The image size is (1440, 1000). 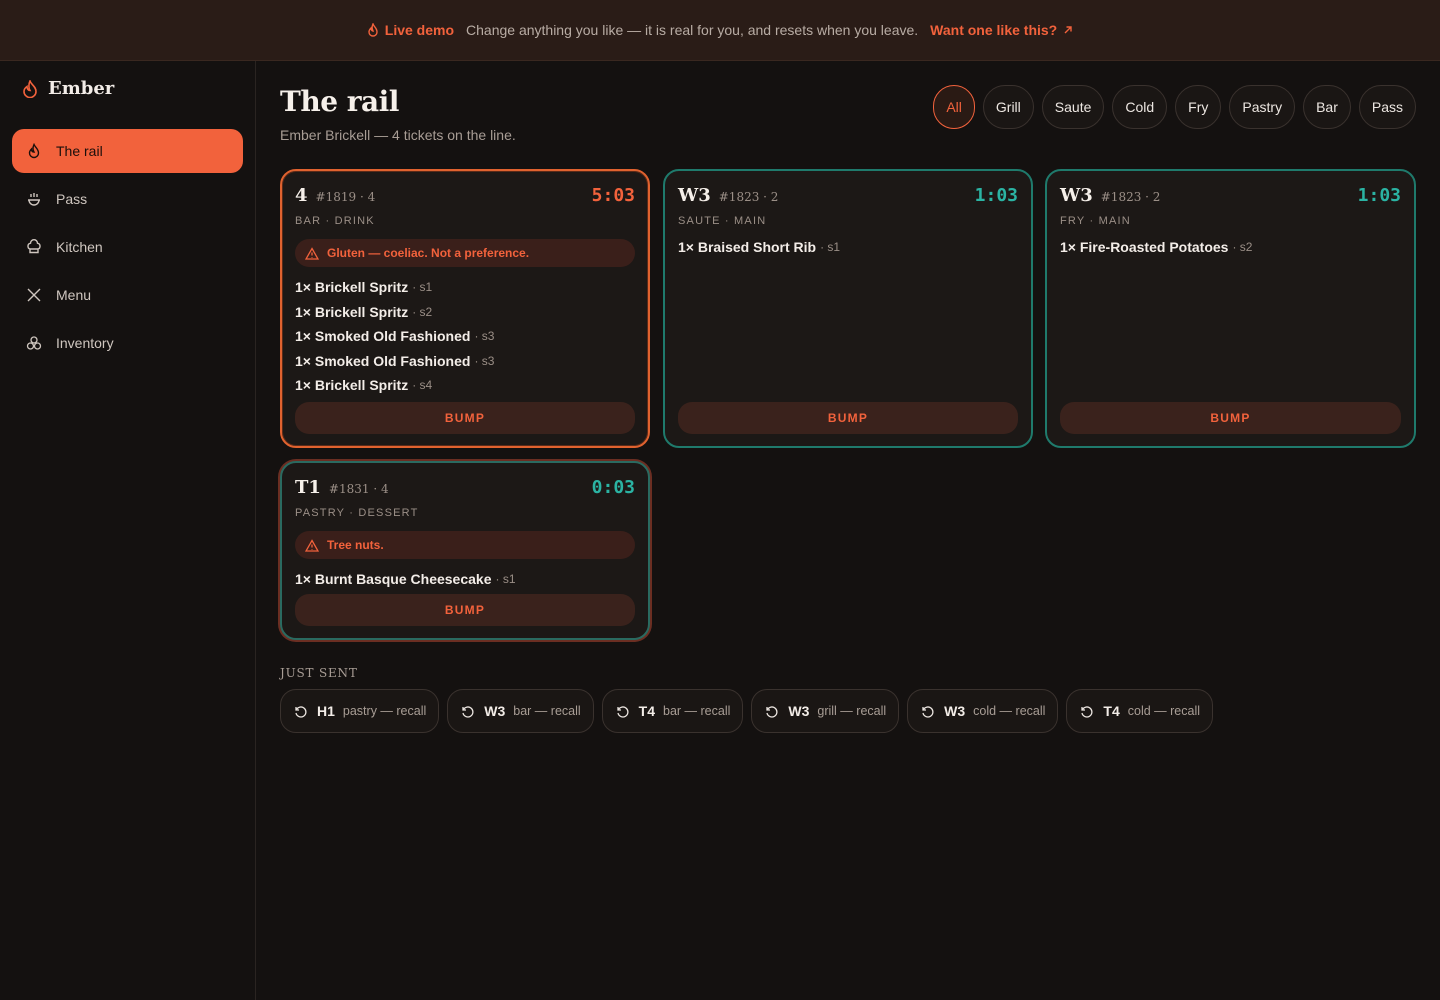 I want to click on item-seat: · s1, so click(x=505, y=579).